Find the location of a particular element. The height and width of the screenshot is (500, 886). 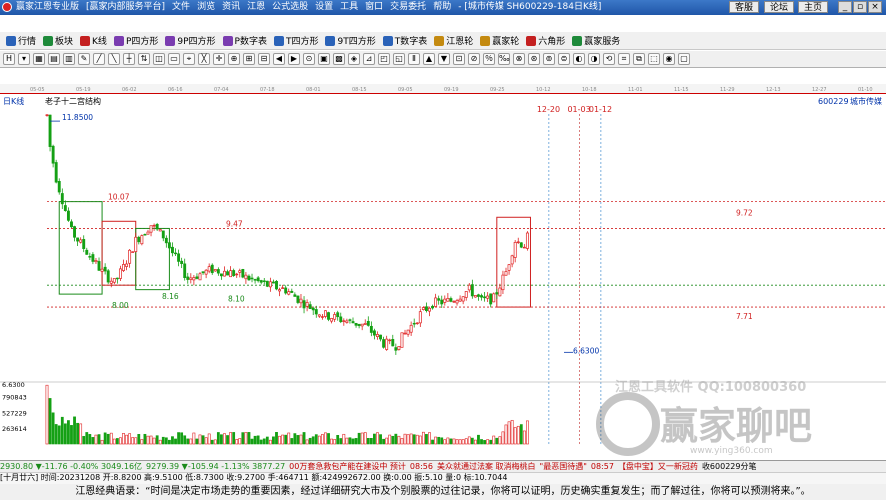

draw-tool-icon: ⬚ is located at coordinates (654, 59).